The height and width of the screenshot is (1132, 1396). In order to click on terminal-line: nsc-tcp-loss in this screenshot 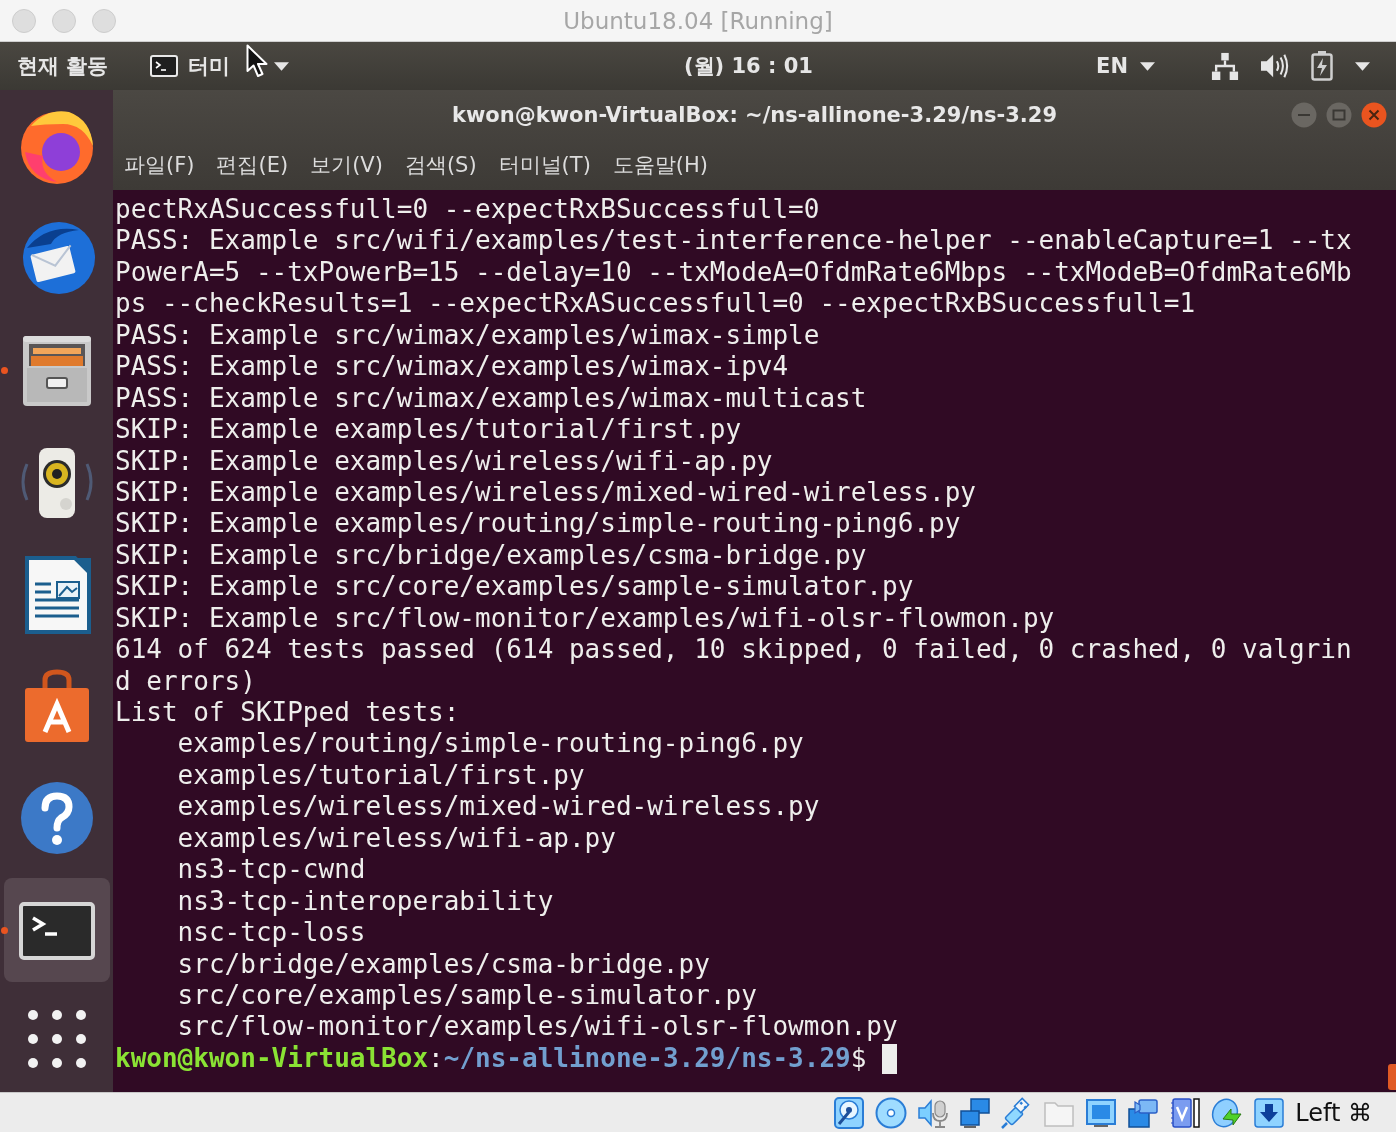, I will do `click(271, 933)`.